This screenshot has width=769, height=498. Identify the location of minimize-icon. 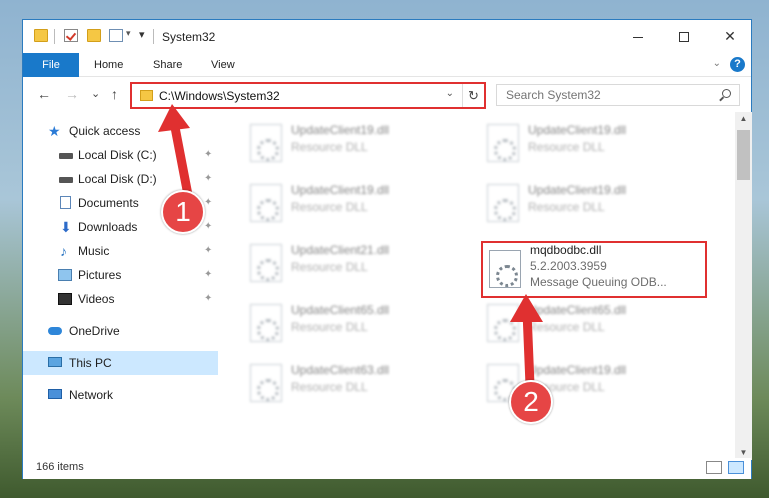
(638, 37).